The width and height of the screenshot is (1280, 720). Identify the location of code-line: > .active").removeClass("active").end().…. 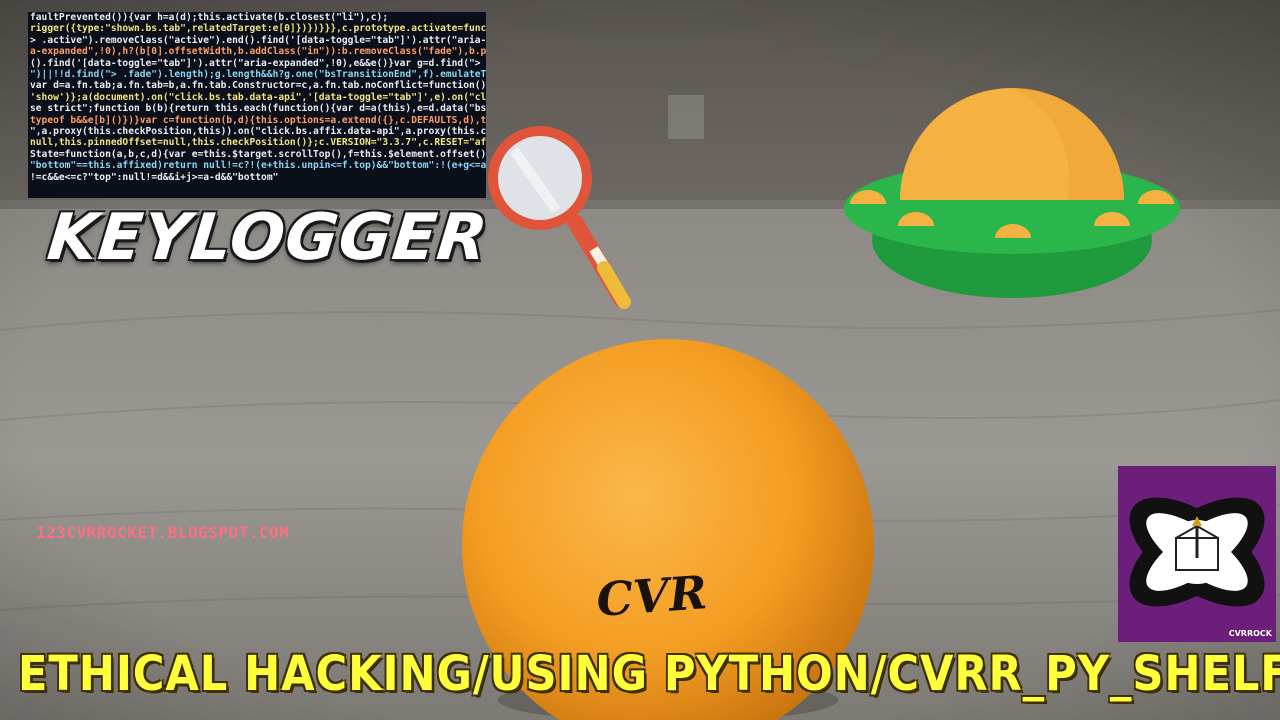
(258, 40).